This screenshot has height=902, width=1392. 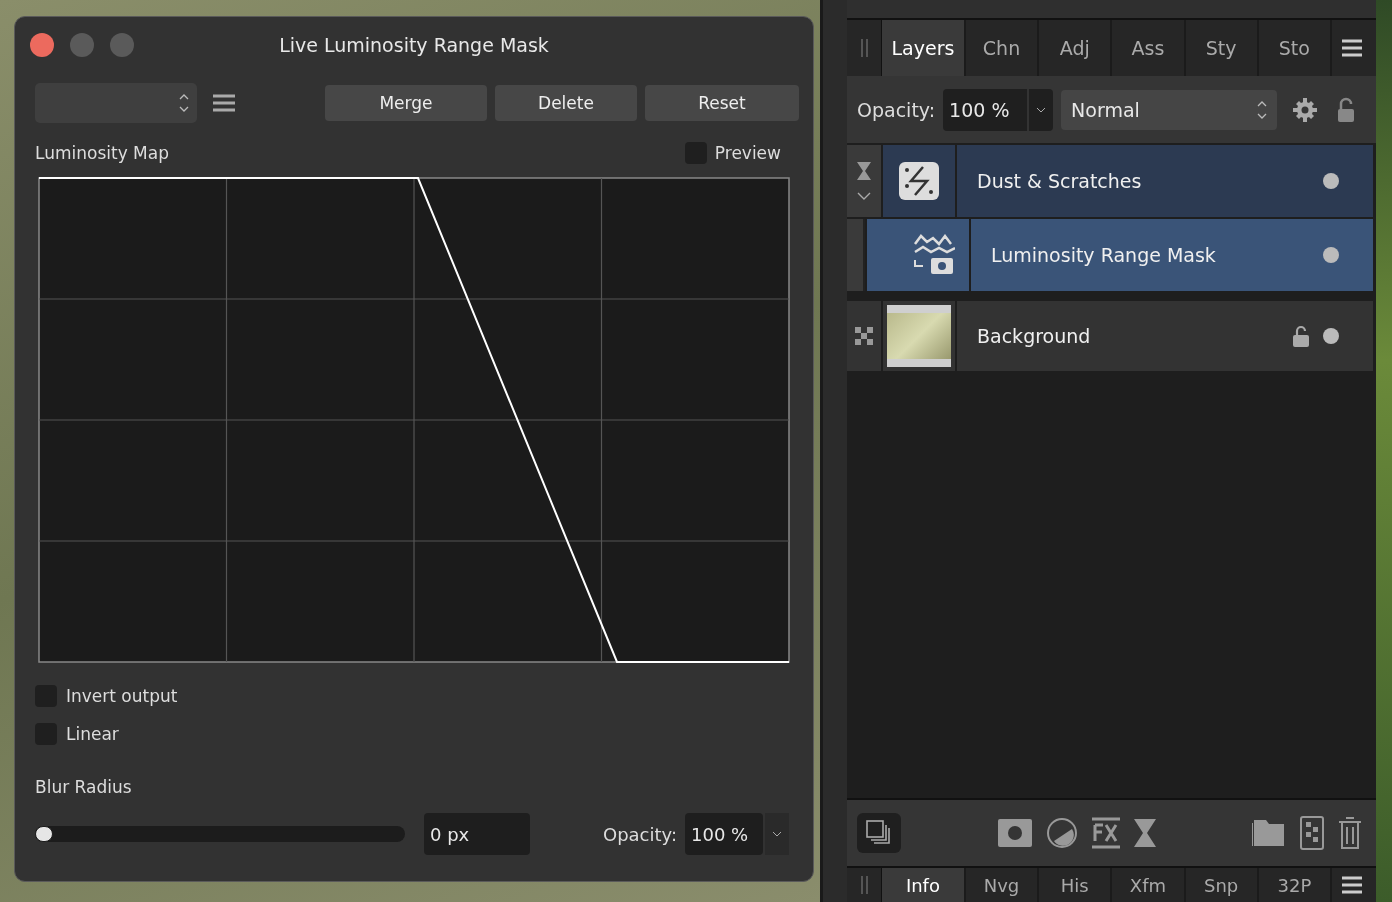 What do you see at coordinates (44, 834) in the screenshot?
I see `slider-thumb` at bounding box center [44, 834].